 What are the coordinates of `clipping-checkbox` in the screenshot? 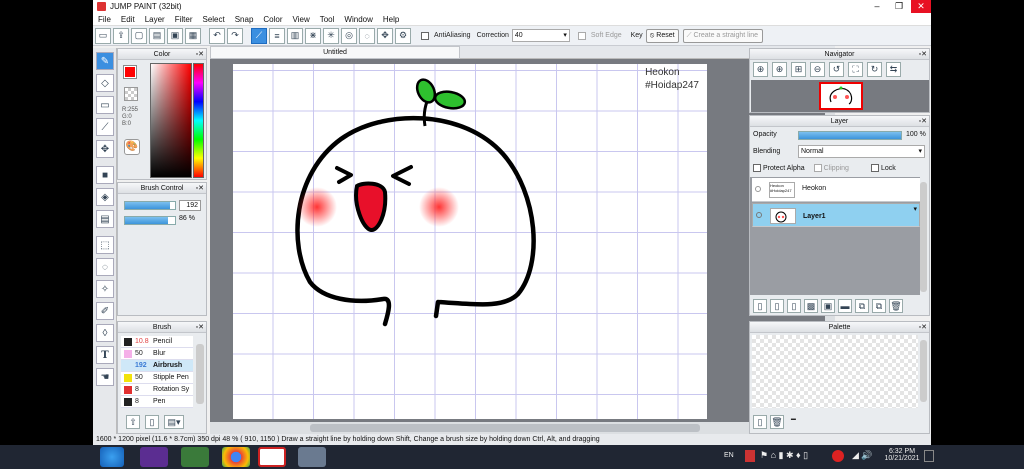 It's located at (817, 168).